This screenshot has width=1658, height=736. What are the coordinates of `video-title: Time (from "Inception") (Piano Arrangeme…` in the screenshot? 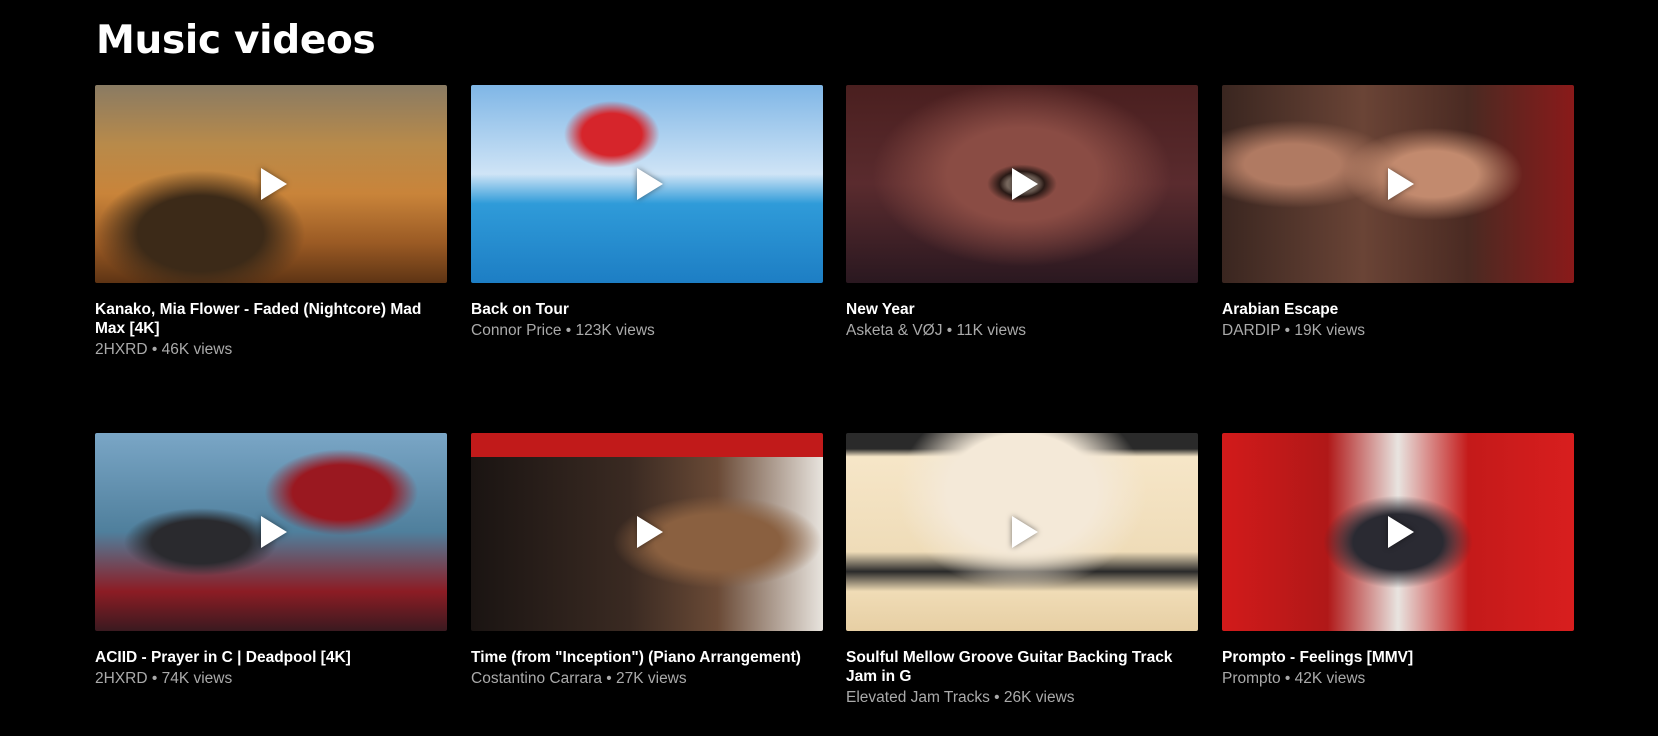 It's located at (647, 657).